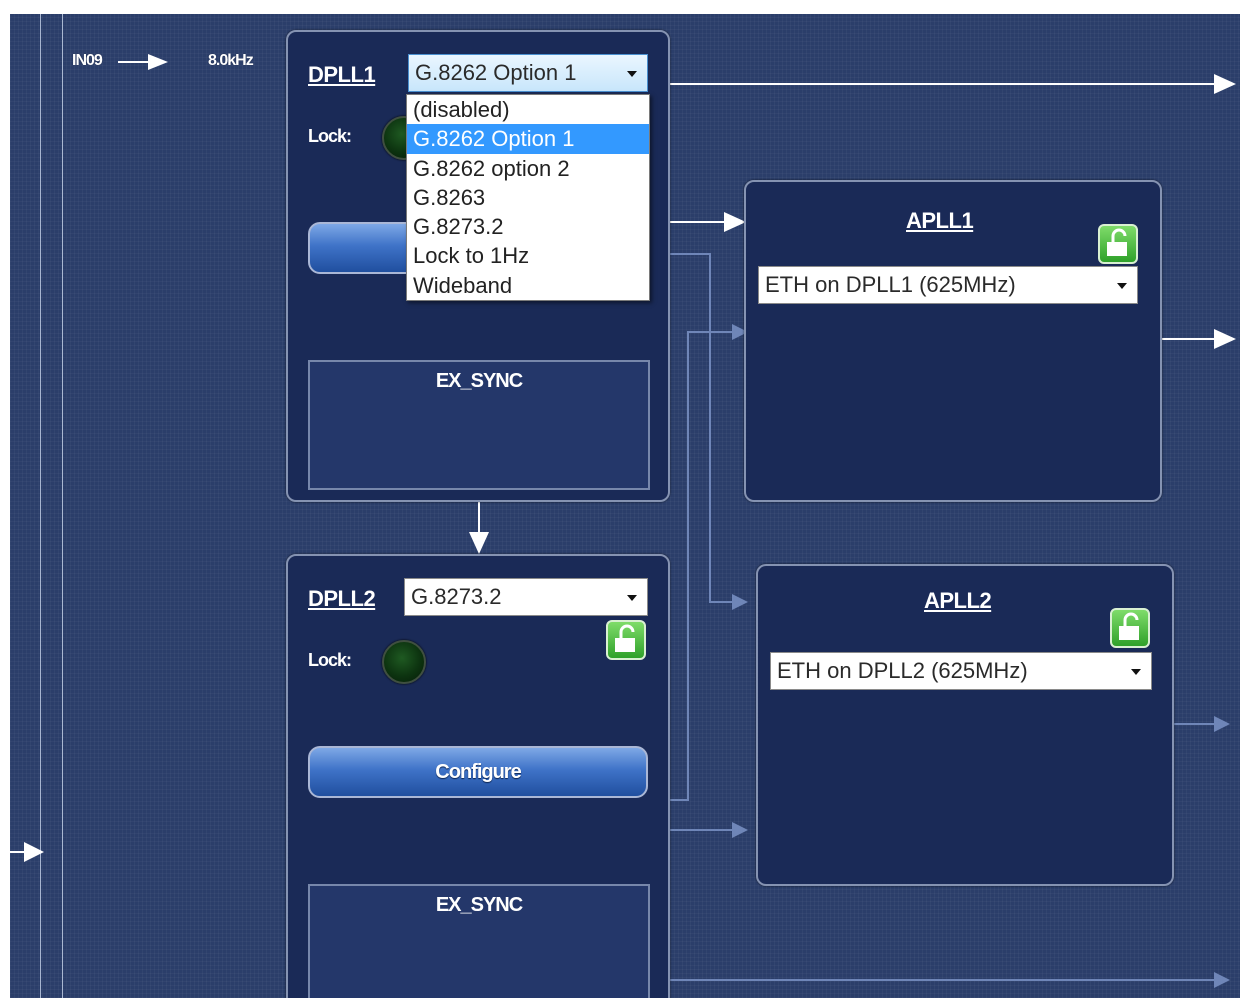  Describe the element at coordinates (526, 597) in the screenshot. I see `dpll2-mode-select: G.8273.2` at that location.